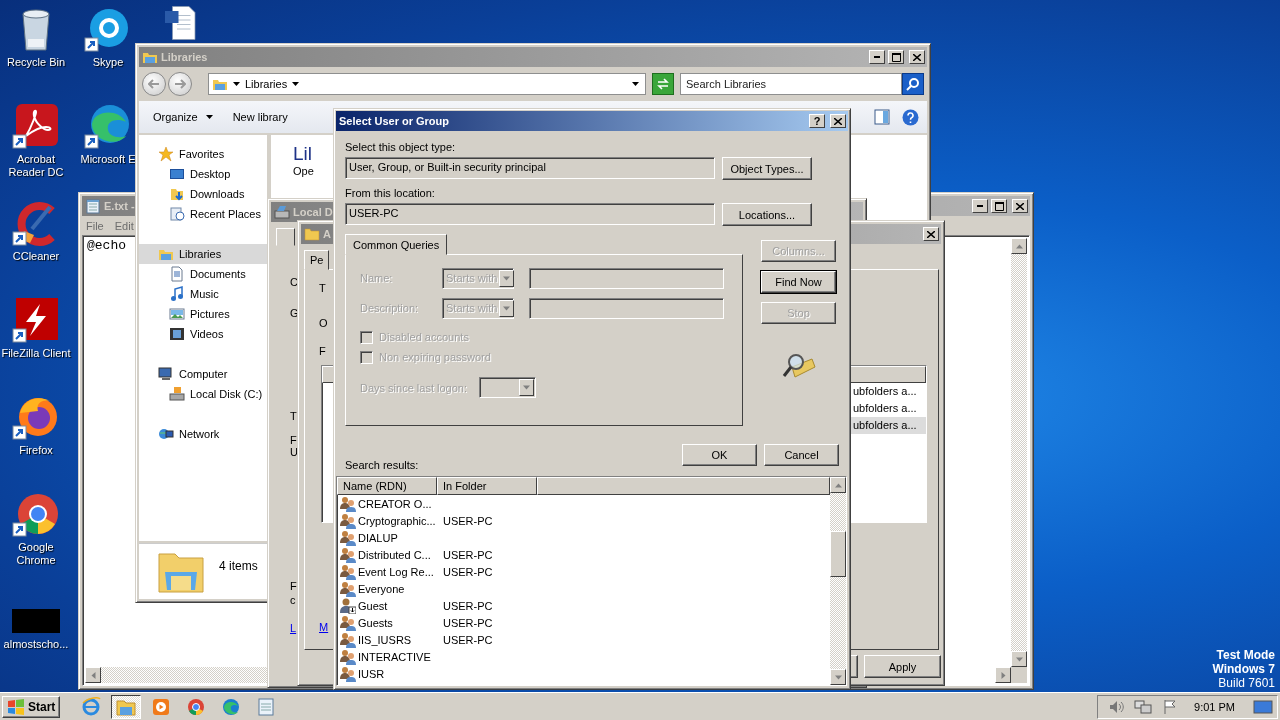 This screenshot has width=1280, height=720. I want to click on system-text: Test Mode, so click(1245, 655).